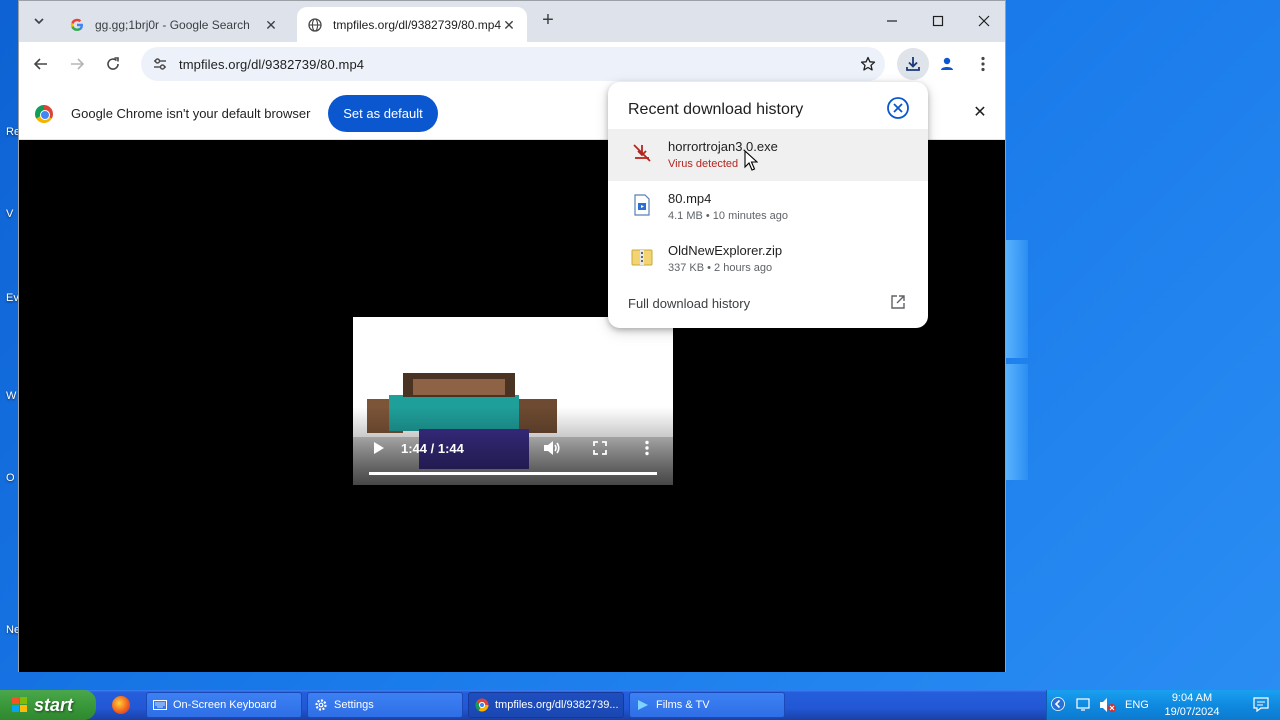 The width and height of the screenshot is (1280, 720). What do you see at coordinates (716, 109) in the screenshot?
I see `download-bubble-title: Recent download history` at bounding box center [716, 109].